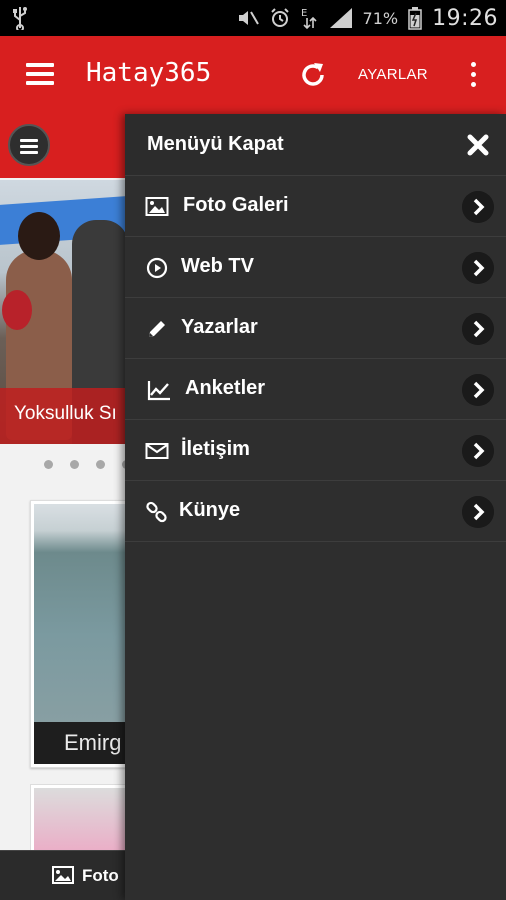 This screenshot has width=506, height=900. I want to click on menu-item-label: Yazarlar, so click(219, 327).